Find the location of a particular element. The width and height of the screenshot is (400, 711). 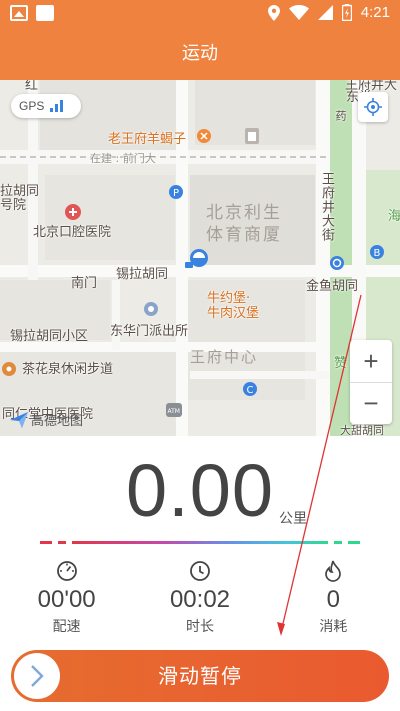

gaode-logo-icon is located at coordinates (19, 419).